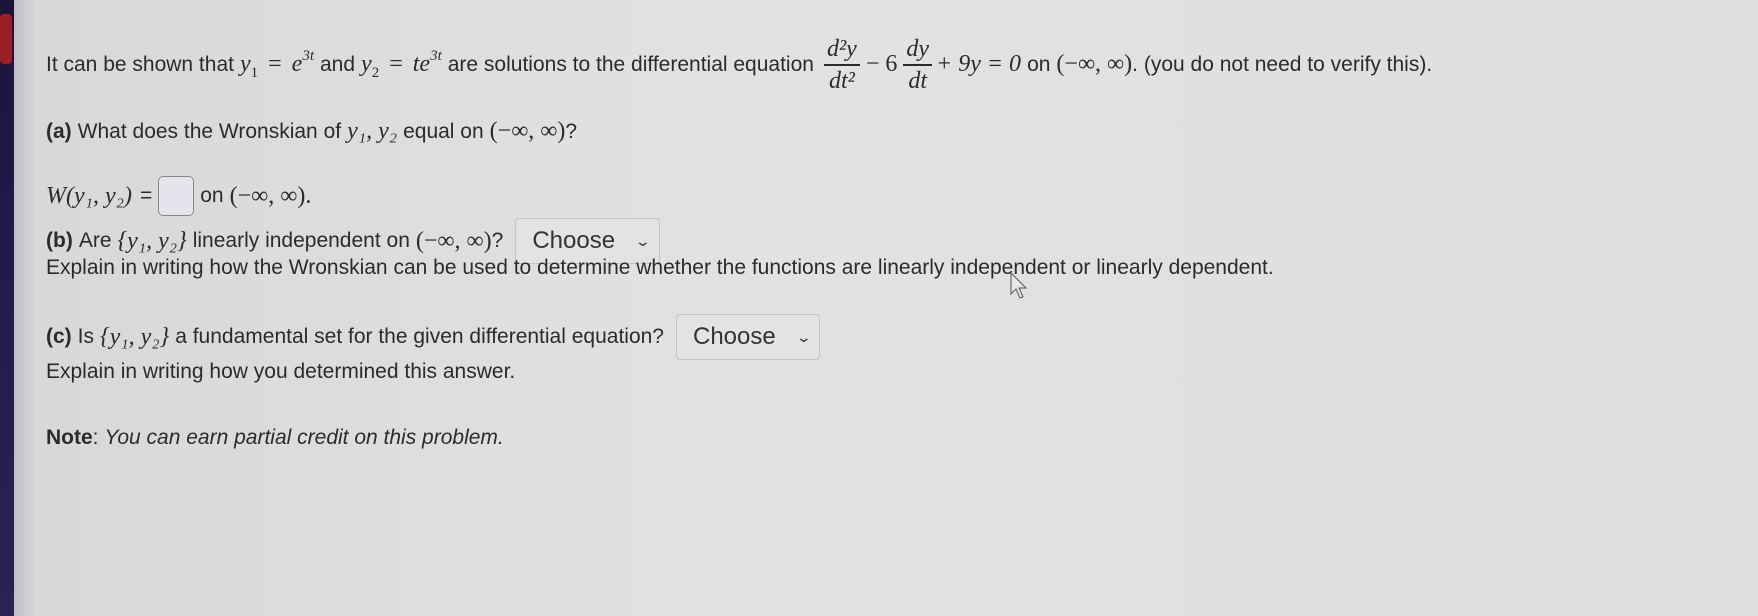 The image size is (1758, 616). I want to click on y2-value: te3t, so click(427, 63).